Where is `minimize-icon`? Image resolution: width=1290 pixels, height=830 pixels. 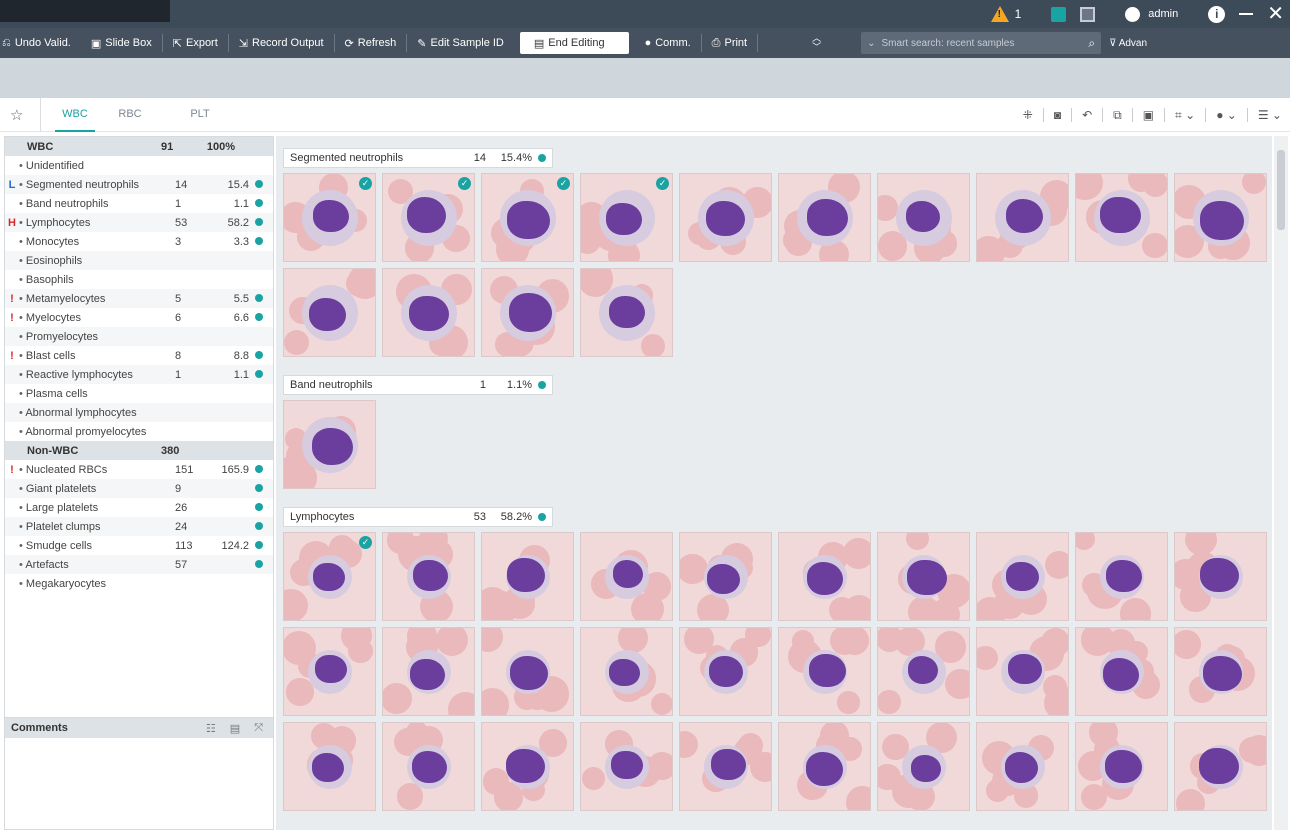 minimize-icon is located at coordinates (1246, 14).